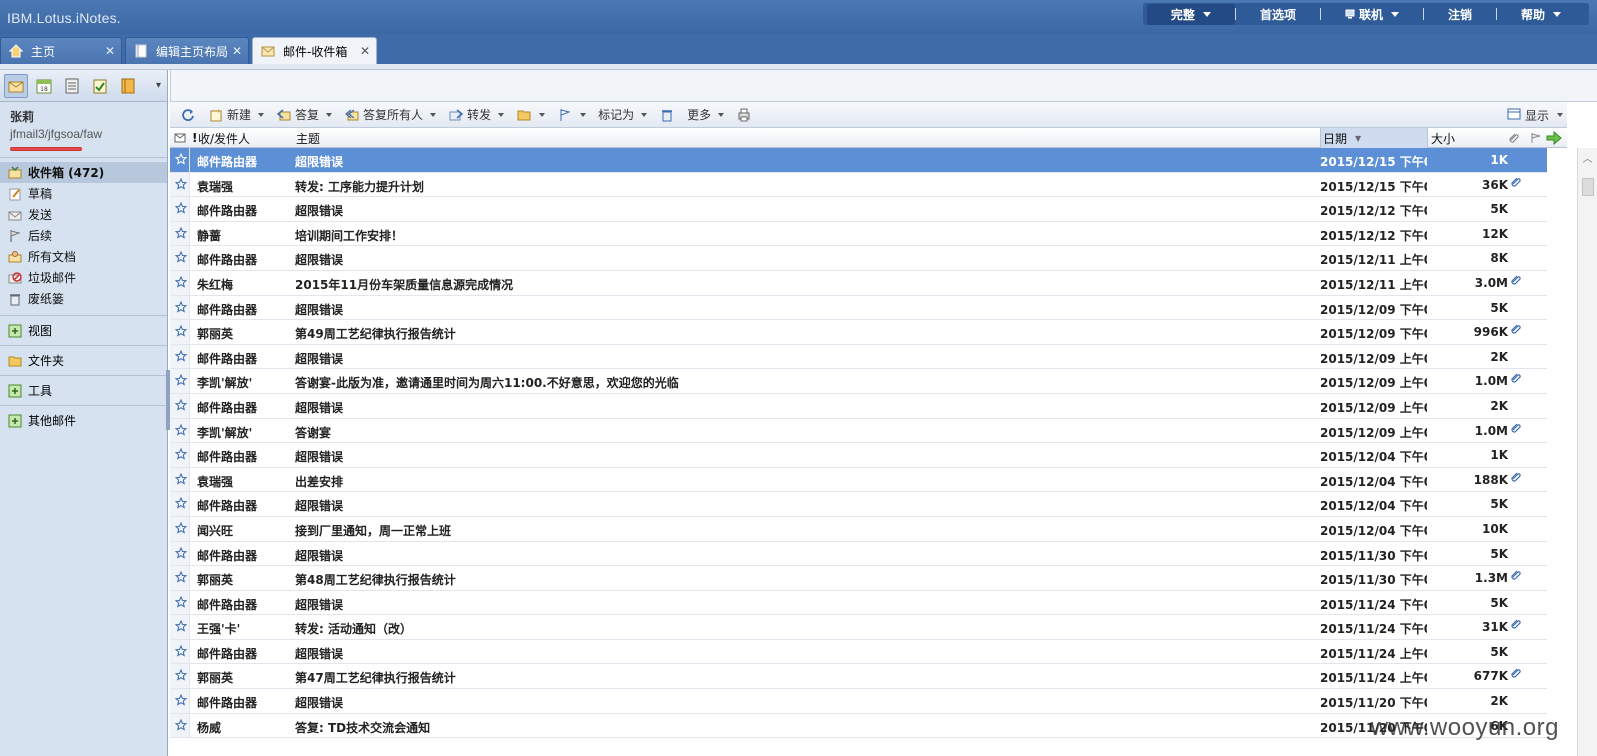  I want to click on logout-link: 注销, so click(1460, 14).